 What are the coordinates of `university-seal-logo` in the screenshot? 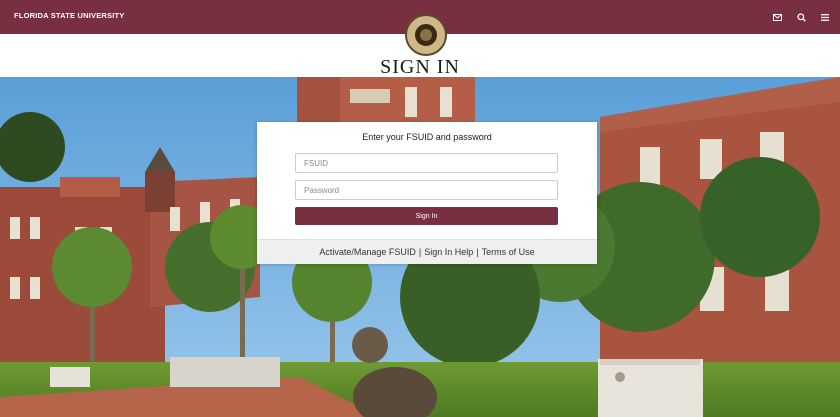 It's located at (426, 35).